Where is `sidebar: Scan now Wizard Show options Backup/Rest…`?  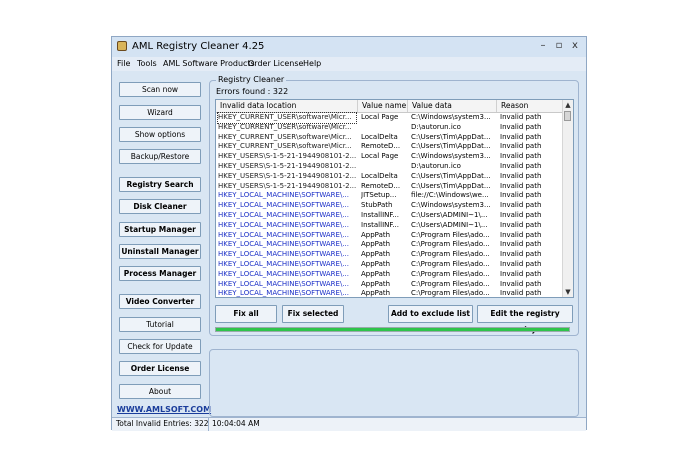
sidebar: Scan now Wizard Show options Backup/Rest… is located at coordinates (163, 245).